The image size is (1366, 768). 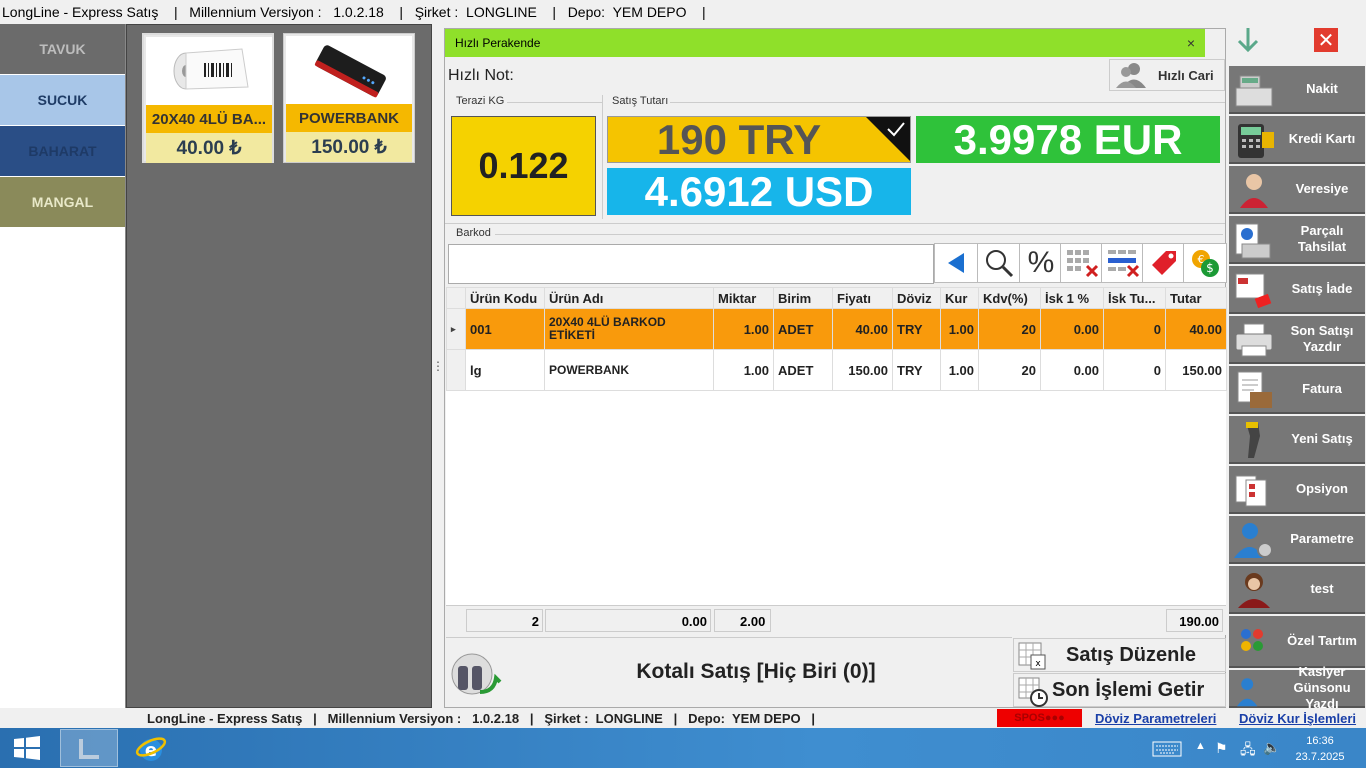 What do you see at coordinates (1082, 263) in the screenshot?
I see `delete-grid-button` at bounding box center [1082, 263].